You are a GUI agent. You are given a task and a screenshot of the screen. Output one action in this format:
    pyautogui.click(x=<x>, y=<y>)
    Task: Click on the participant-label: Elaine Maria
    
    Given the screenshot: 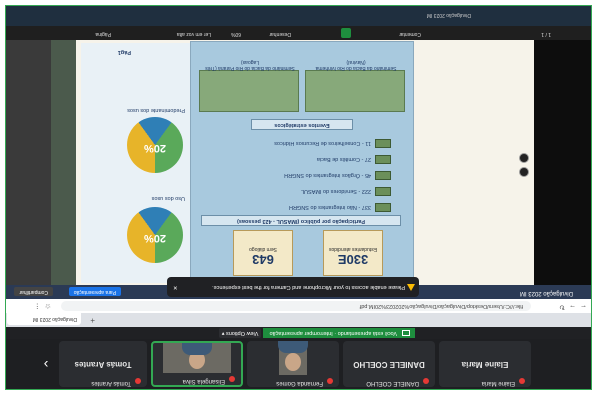 What is the action you would take?
    pyautogui.click(x=485, y=364)
    